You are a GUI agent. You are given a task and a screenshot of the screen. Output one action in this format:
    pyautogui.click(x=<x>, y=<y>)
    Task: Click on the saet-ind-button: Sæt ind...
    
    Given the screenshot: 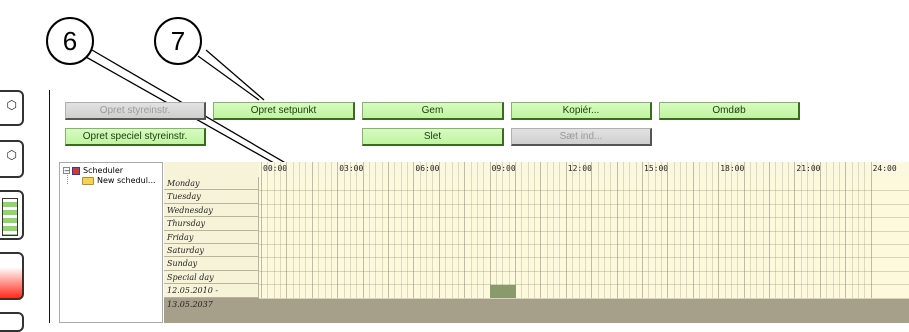 What is the action you would take?
    pyautogui.click(x=581, y=137)
    